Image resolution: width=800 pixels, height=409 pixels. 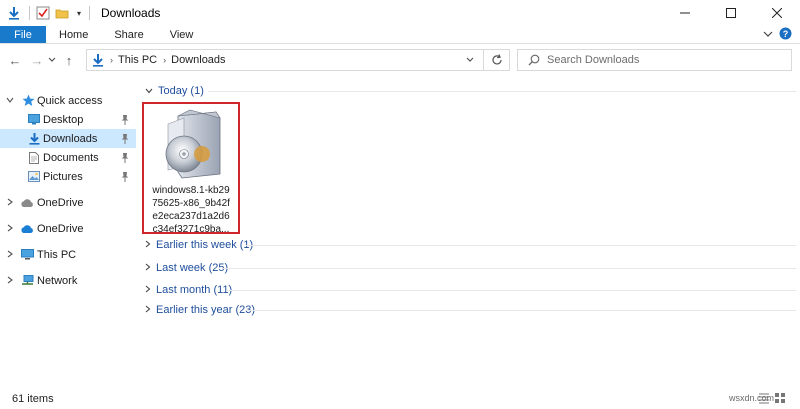 I want to click on group-header-last-week: Last week (25), so click(x=186, y=268).